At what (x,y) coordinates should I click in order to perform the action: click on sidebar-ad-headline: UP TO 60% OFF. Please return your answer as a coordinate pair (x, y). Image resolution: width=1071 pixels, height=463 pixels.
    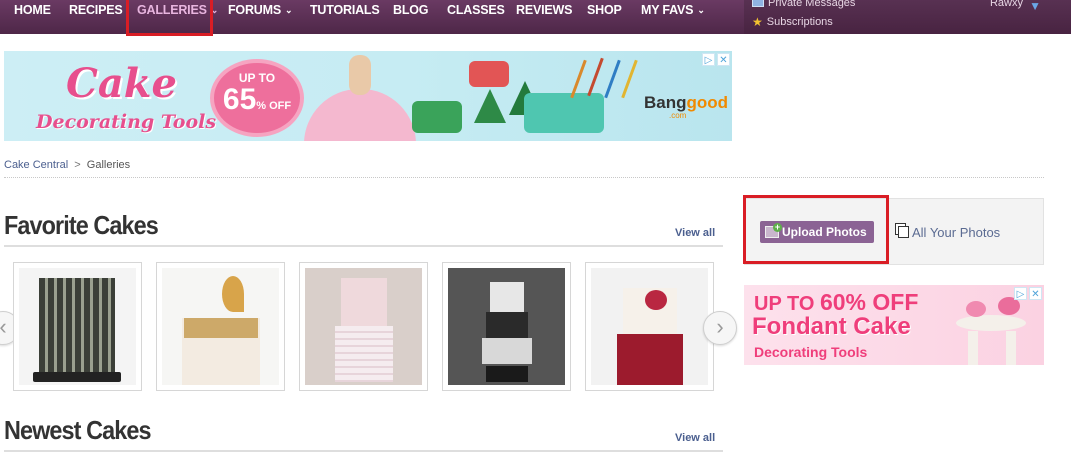
    Looking at the image, I should click on (836, 302).